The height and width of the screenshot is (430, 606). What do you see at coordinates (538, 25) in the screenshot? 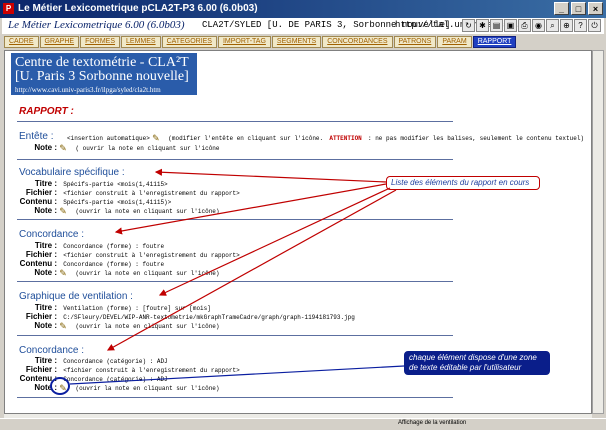
I see `globe-icon: ◉` at bounding box center [538, 25].